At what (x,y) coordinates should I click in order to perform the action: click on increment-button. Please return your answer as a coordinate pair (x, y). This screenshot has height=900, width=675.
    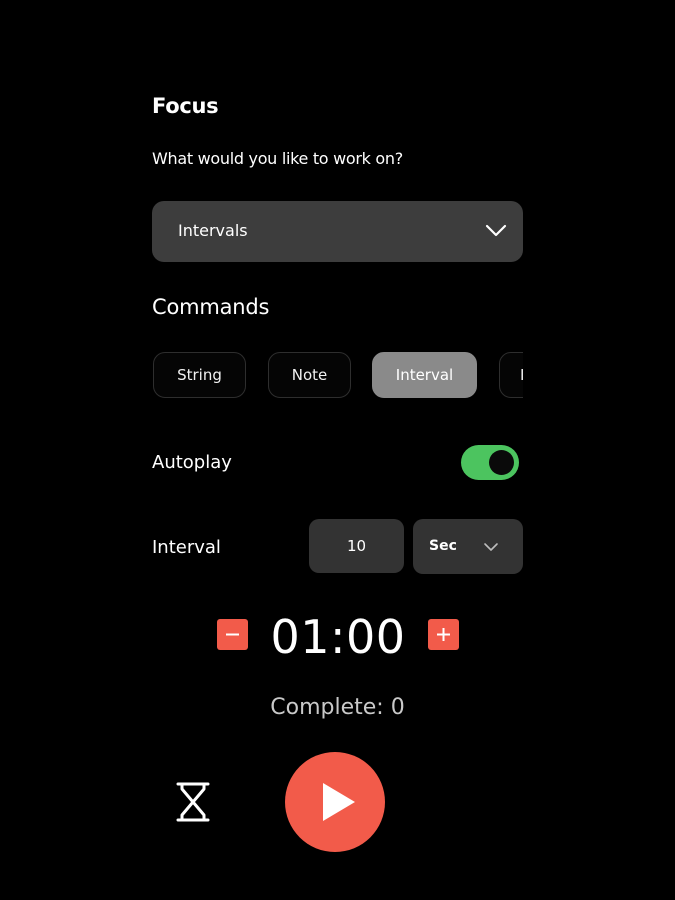
    Looking at the image, I should click on (443, 634).